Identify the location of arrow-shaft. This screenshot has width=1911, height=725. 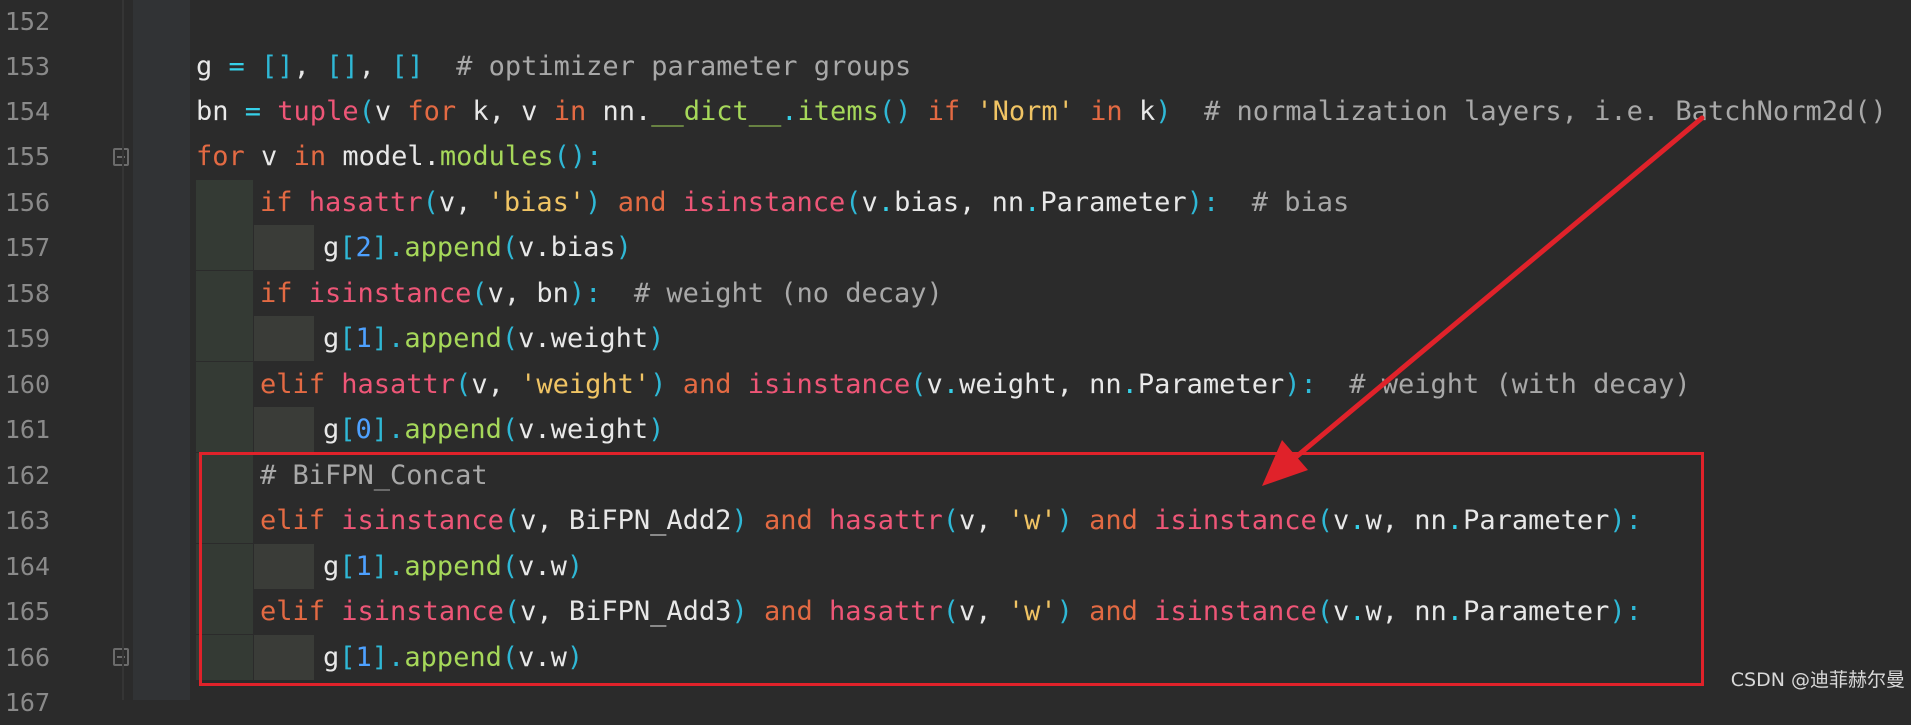
(1496, 290).